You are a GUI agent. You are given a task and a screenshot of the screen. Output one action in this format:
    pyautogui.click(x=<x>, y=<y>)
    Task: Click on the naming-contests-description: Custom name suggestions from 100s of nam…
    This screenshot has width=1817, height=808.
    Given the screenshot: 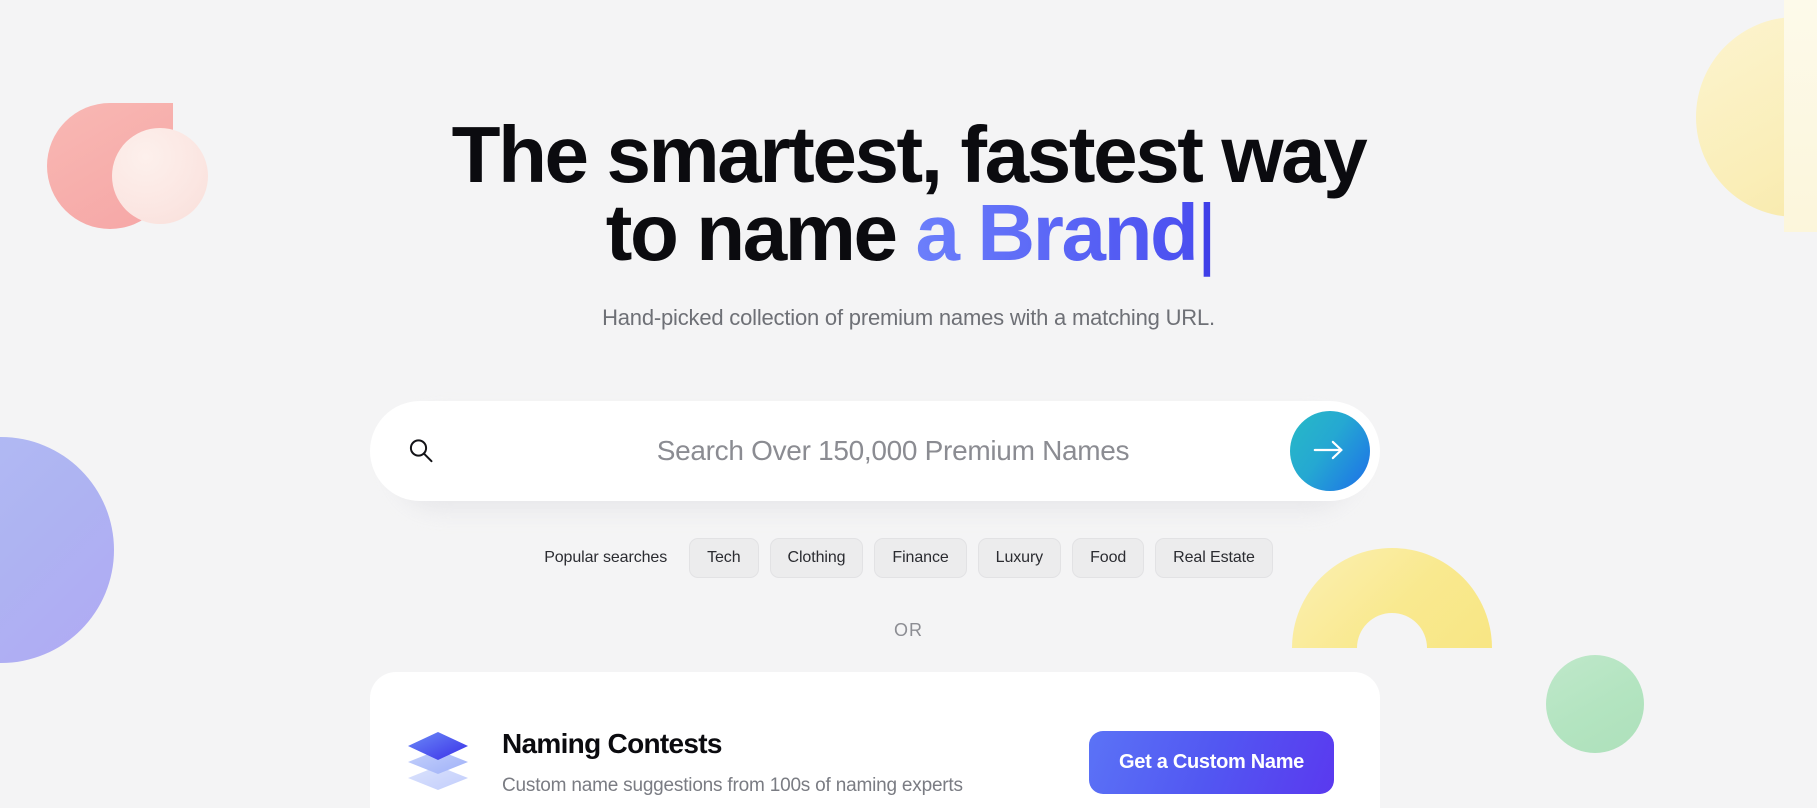 What is the action you would take?
    pyautogui.click(x=732, y=785)
    